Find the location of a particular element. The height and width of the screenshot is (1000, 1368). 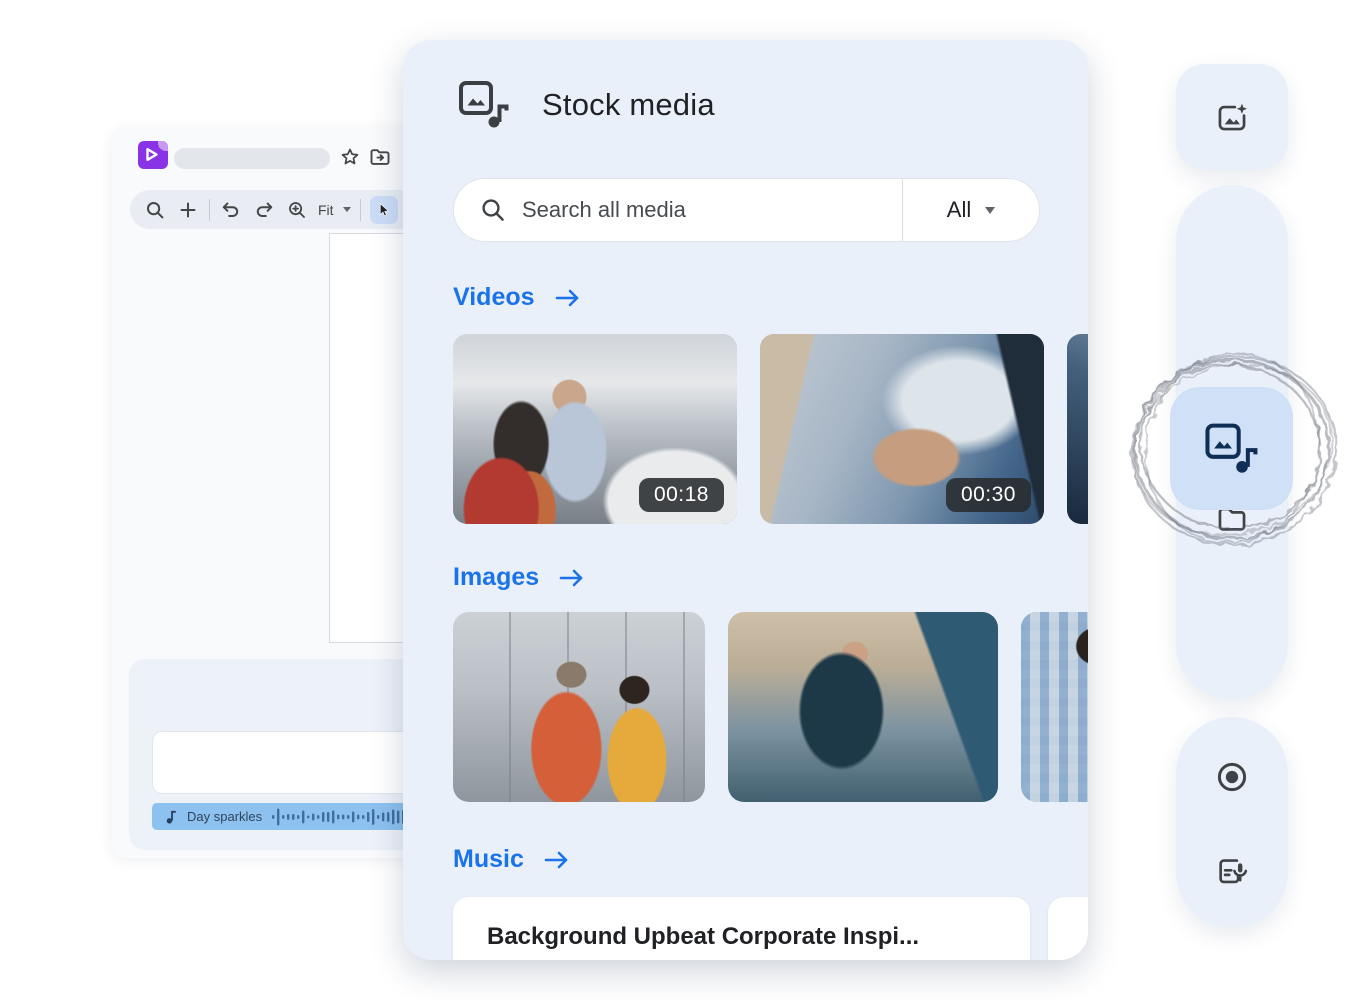

video-thumbnail is located at coordinates (1077, 429).